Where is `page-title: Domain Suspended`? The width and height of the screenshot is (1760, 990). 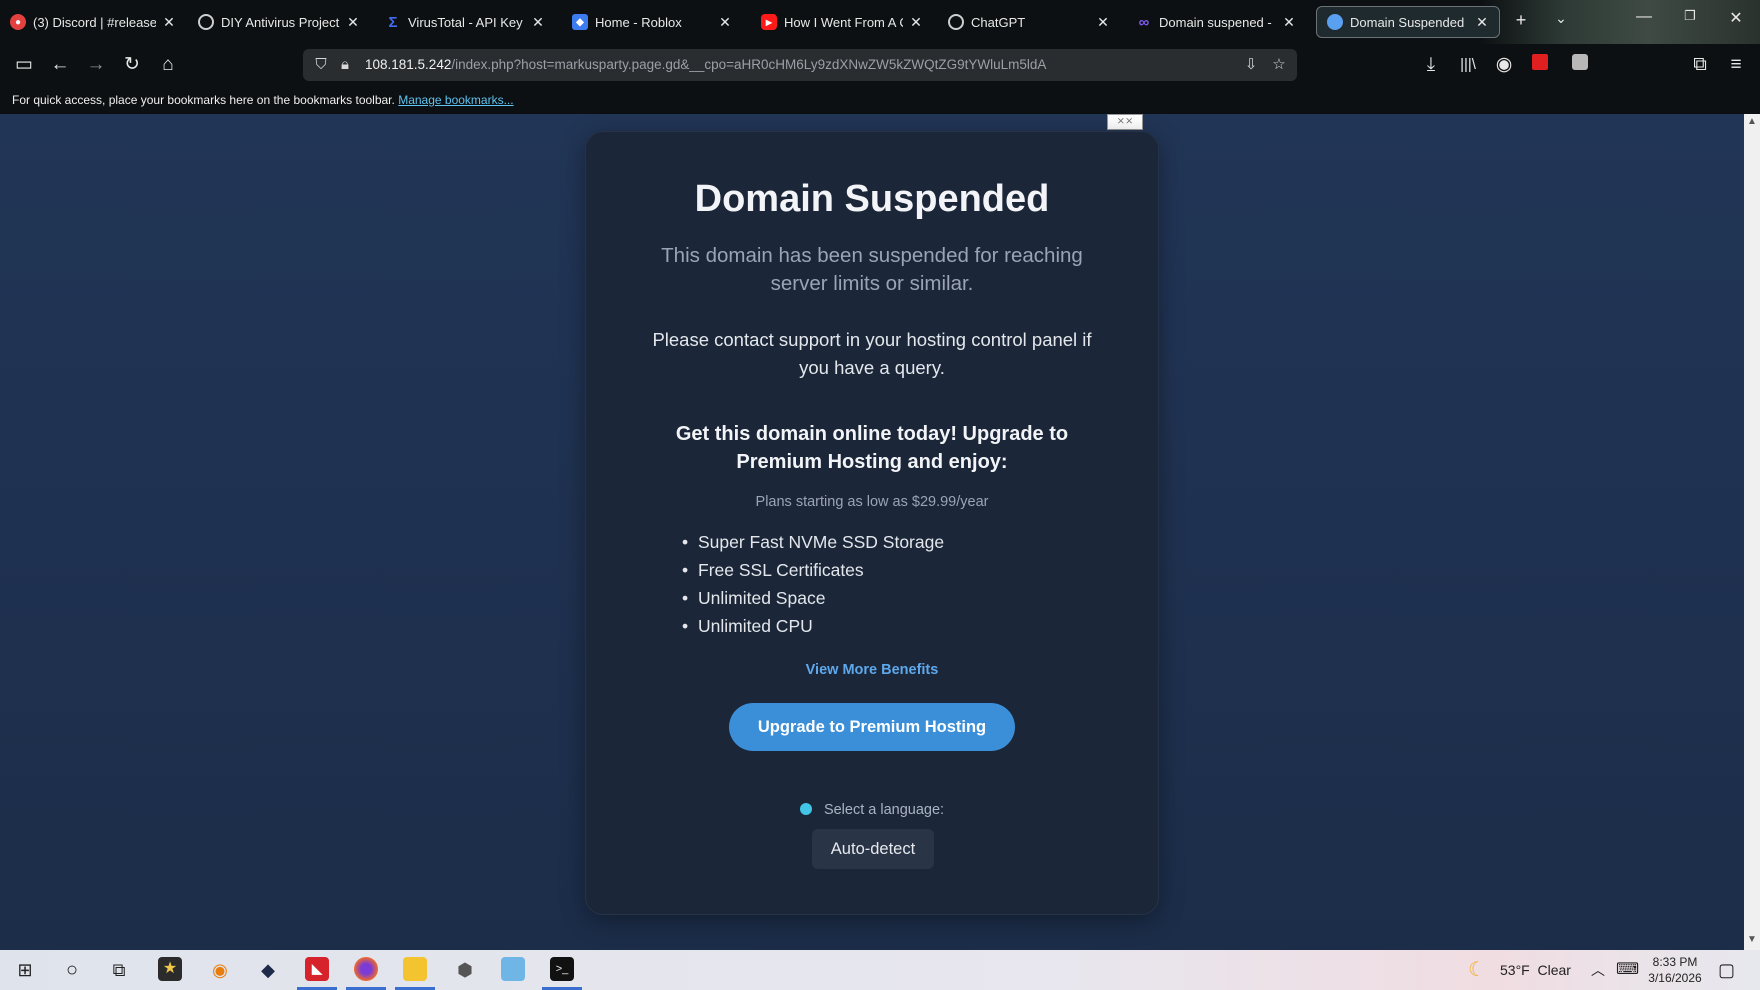 page-title: Domain Suspended is located at coordinates (872, 199).